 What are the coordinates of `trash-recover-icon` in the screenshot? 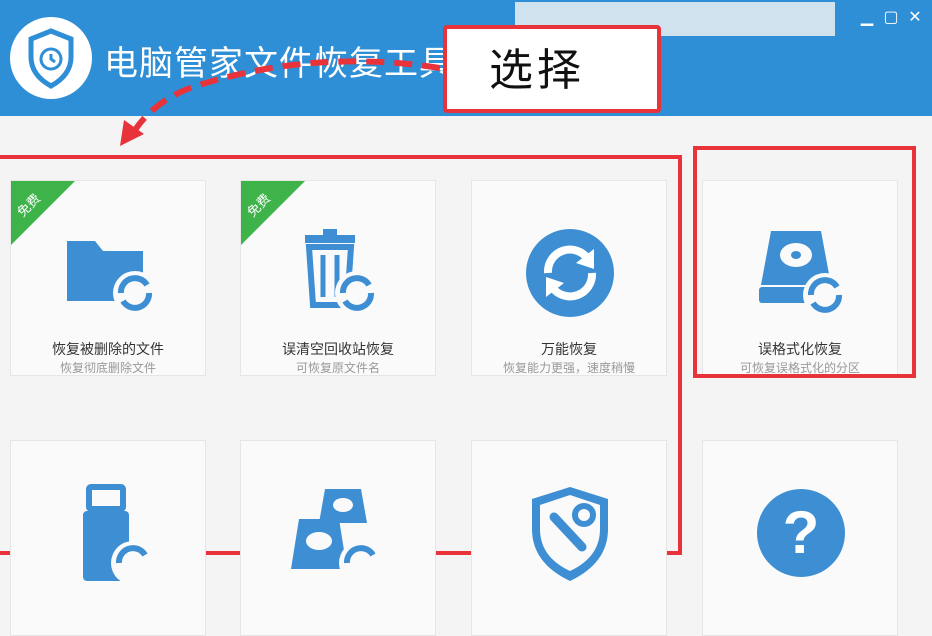 It's located at (342, 272).